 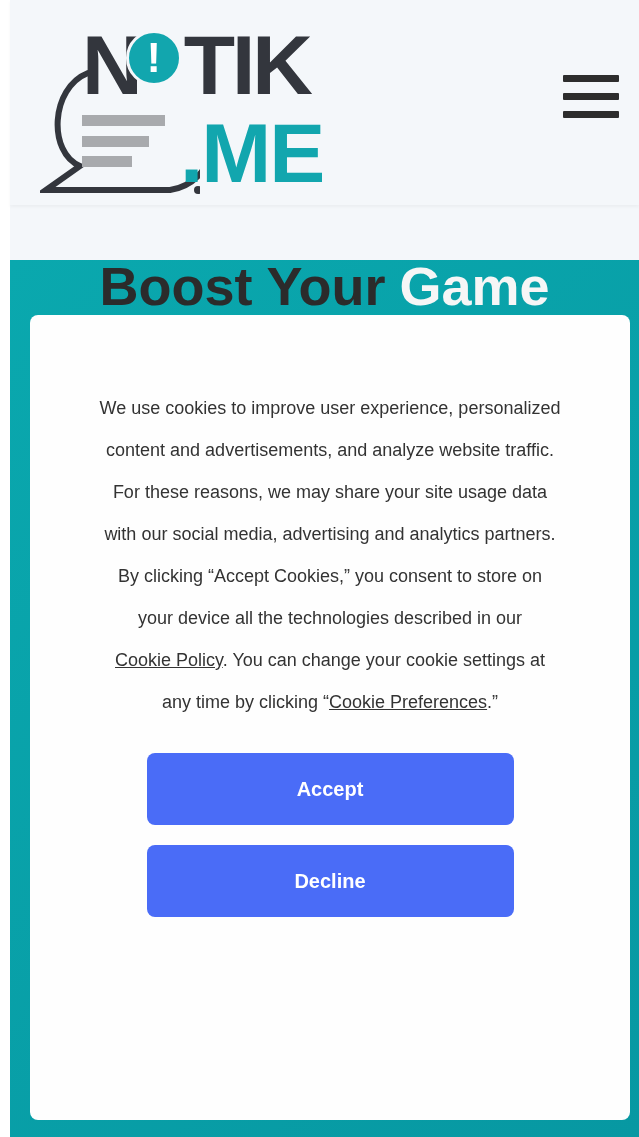 I want to click on hero-headline: Boost Your Game, so click(x=324, y=286).